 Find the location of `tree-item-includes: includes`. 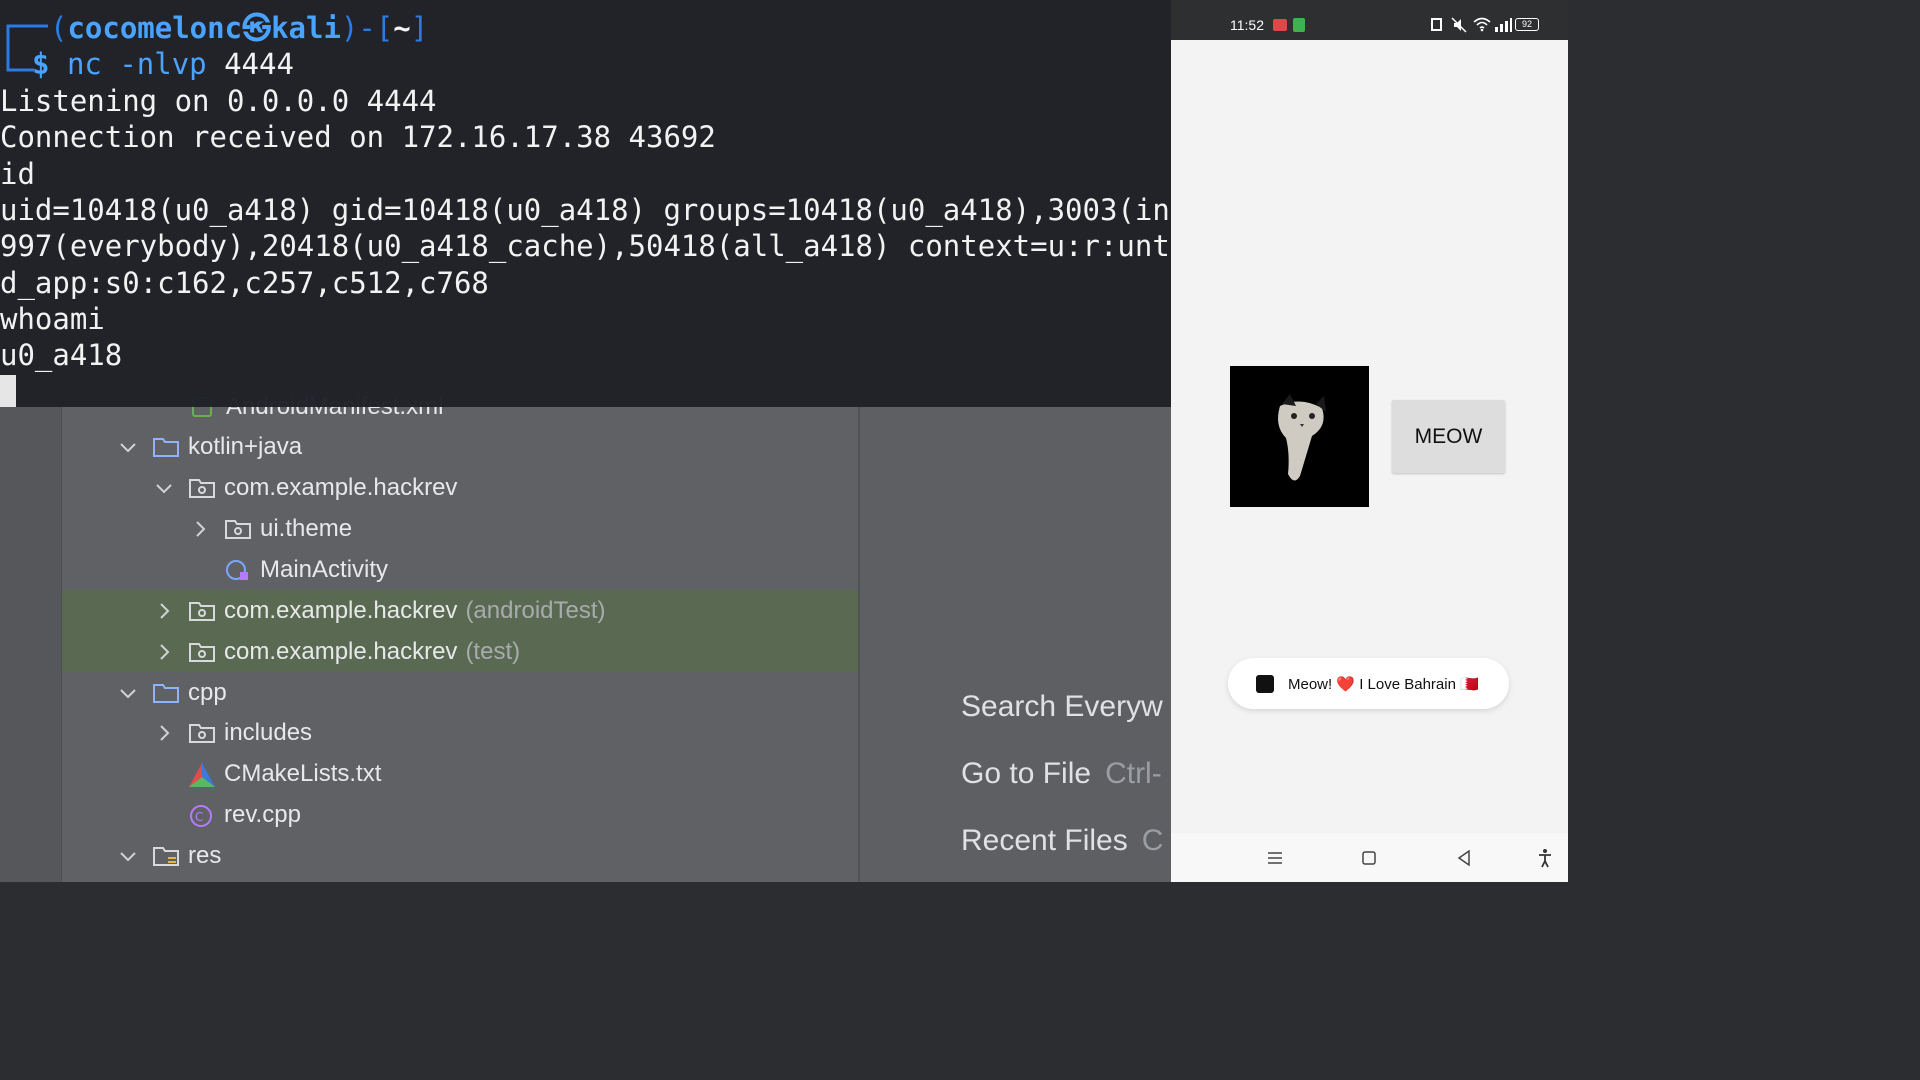

tree-item-includes: includes is located at coordinates (232, 732).